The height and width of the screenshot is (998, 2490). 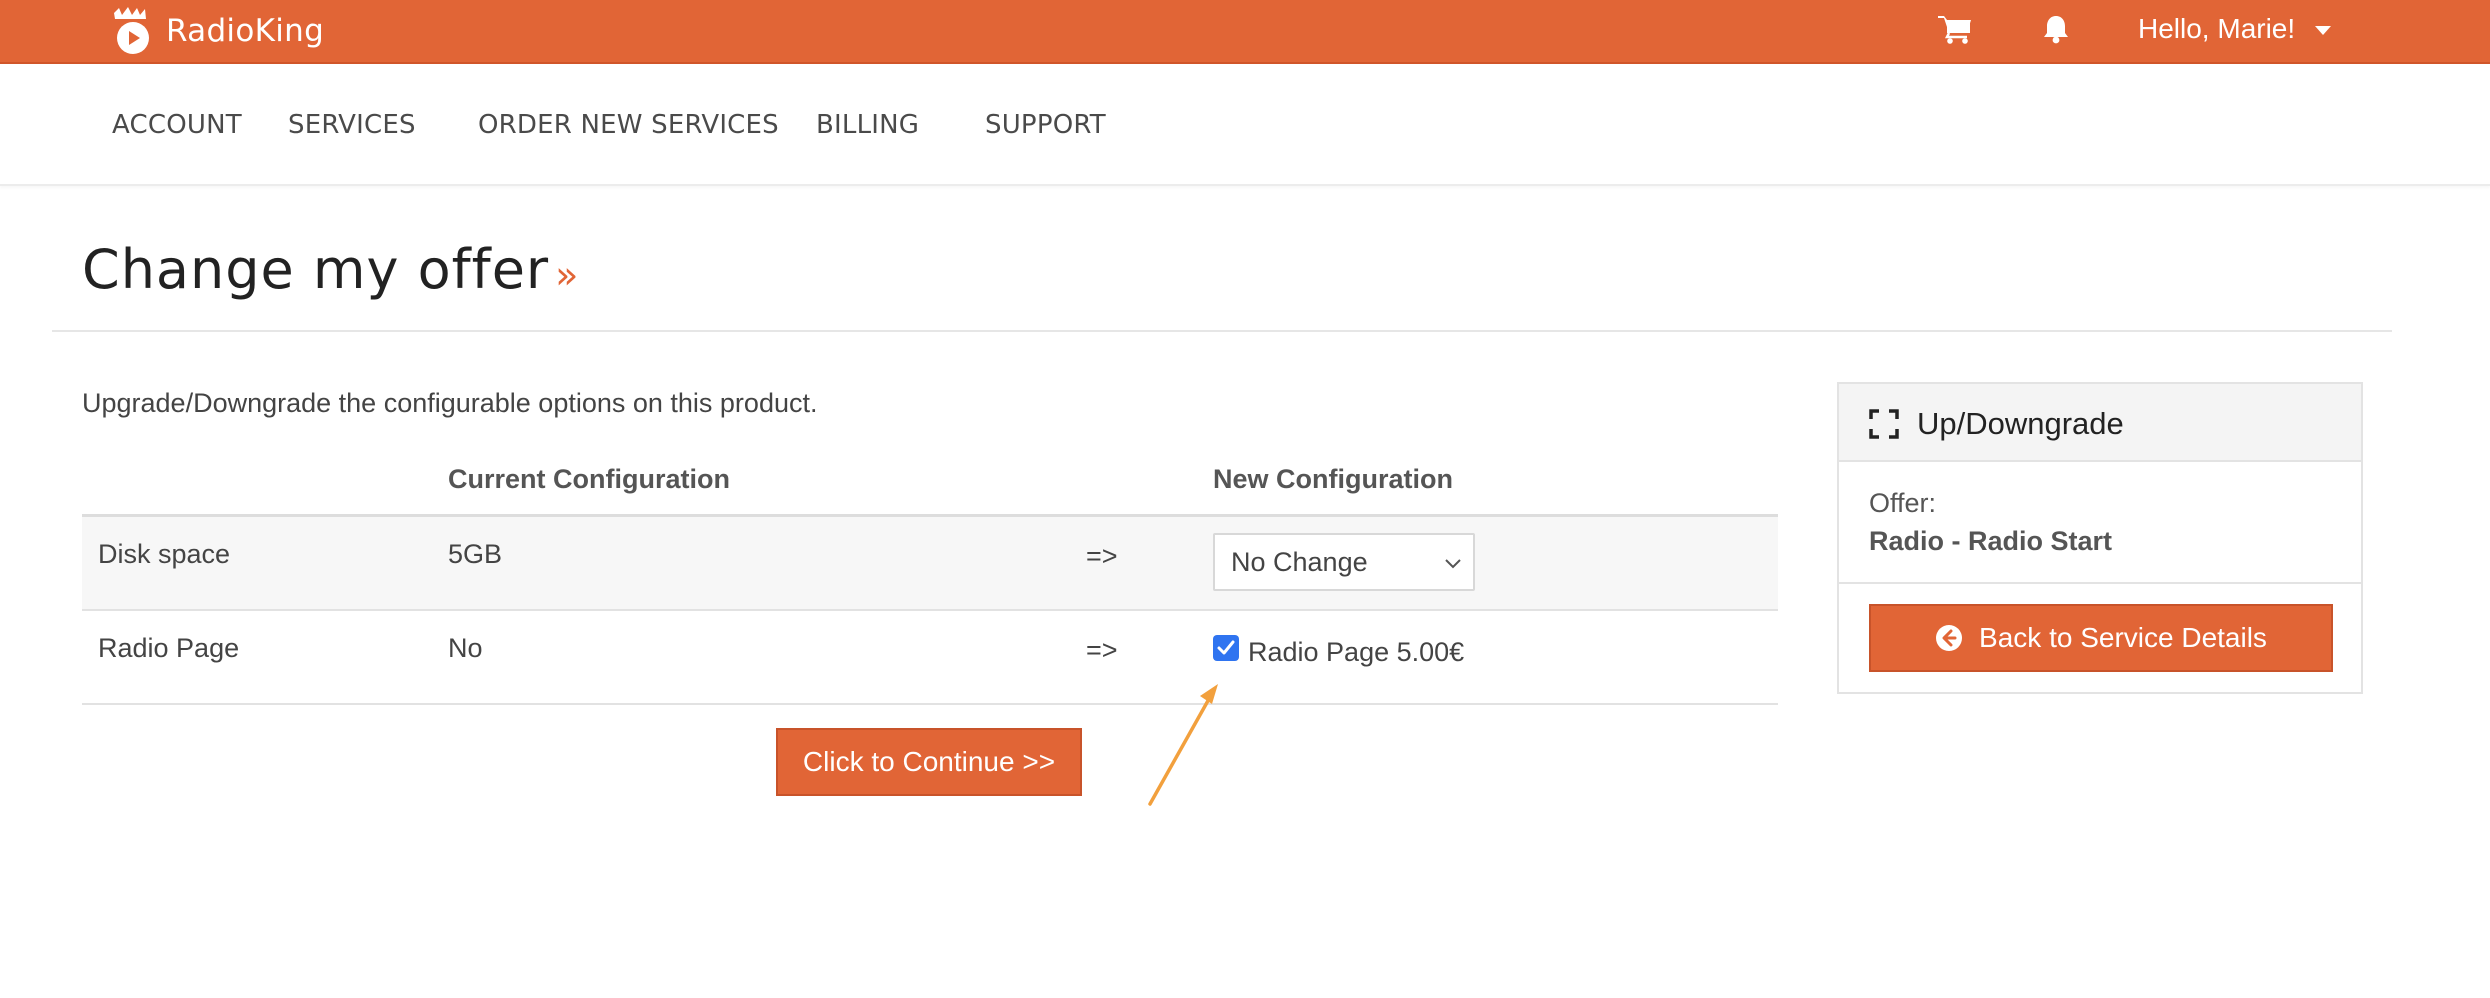 I want to click on cart-button, so click(x=1955, y=29).